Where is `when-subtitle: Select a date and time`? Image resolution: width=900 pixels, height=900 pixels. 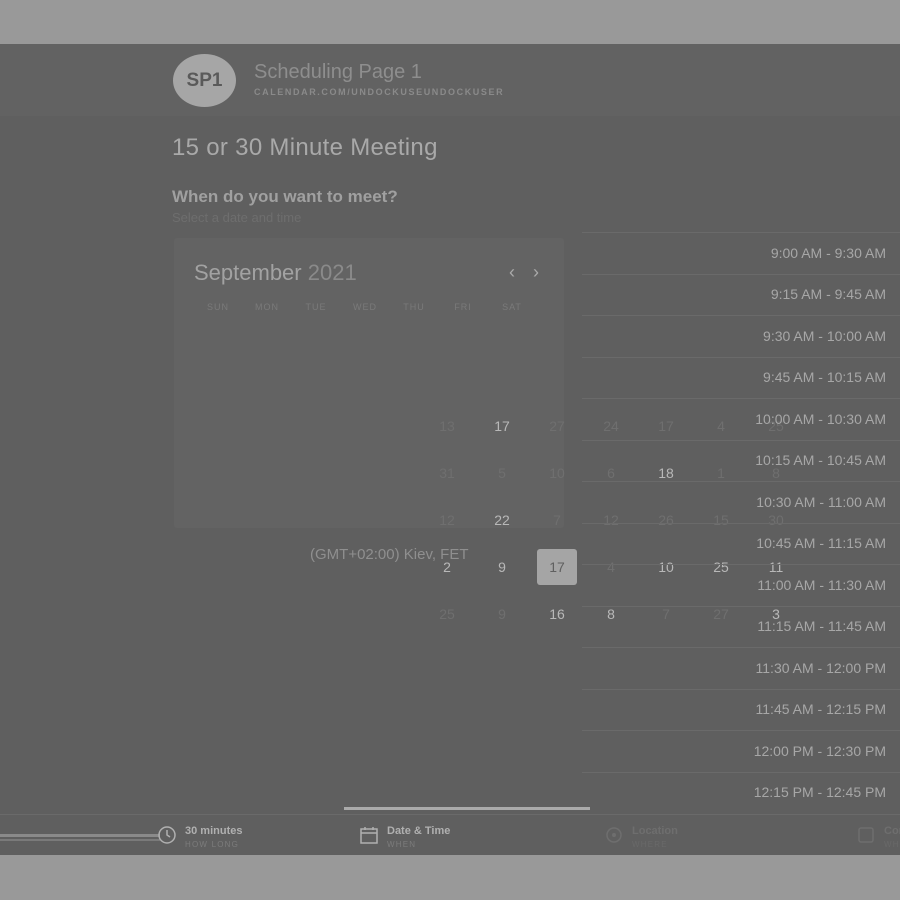 when-subtitle: Select a date and time is located at coordinates (237, 217).